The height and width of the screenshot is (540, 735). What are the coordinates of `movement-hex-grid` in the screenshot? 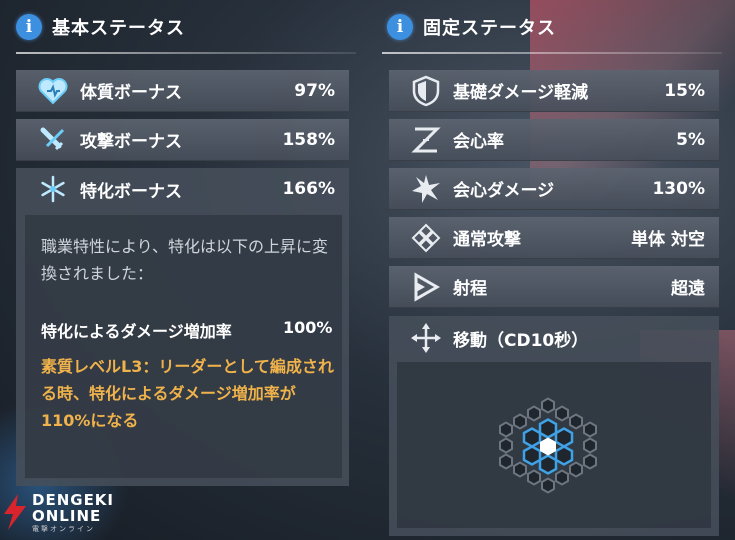 It's located at (554, 445).